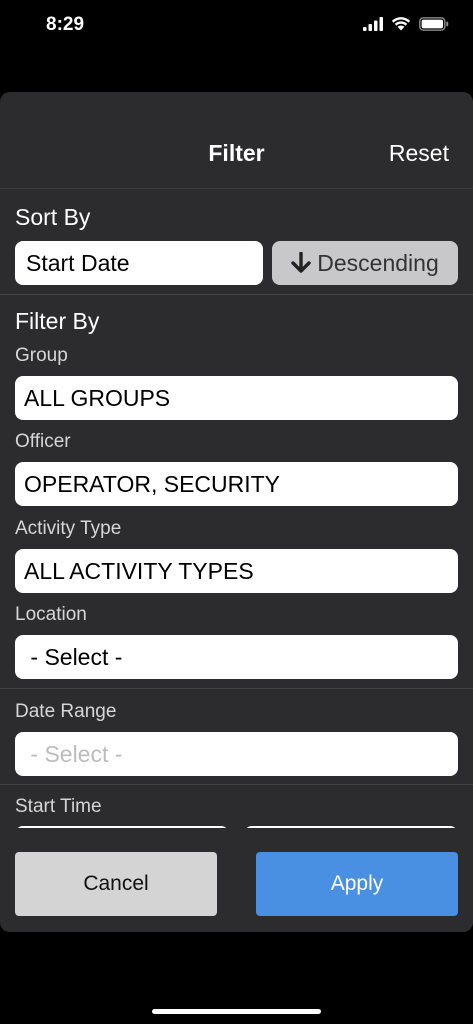 The image size is (473, 1024). I want to click on start-time-label: Start Time, so click(58, 806).